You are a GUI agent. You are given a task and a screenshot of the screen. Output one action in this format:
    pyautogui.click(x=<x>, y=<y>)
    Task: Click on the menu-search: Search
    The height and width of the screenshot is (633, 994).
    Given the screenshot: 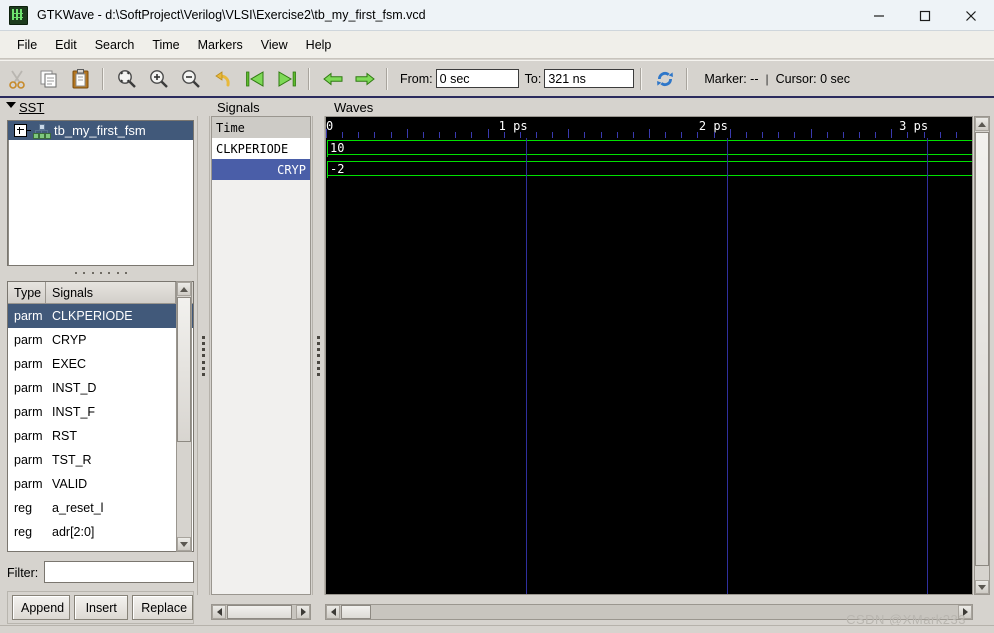 What is the action you would take?
    pyautogui.click(x=115, y=45)
    